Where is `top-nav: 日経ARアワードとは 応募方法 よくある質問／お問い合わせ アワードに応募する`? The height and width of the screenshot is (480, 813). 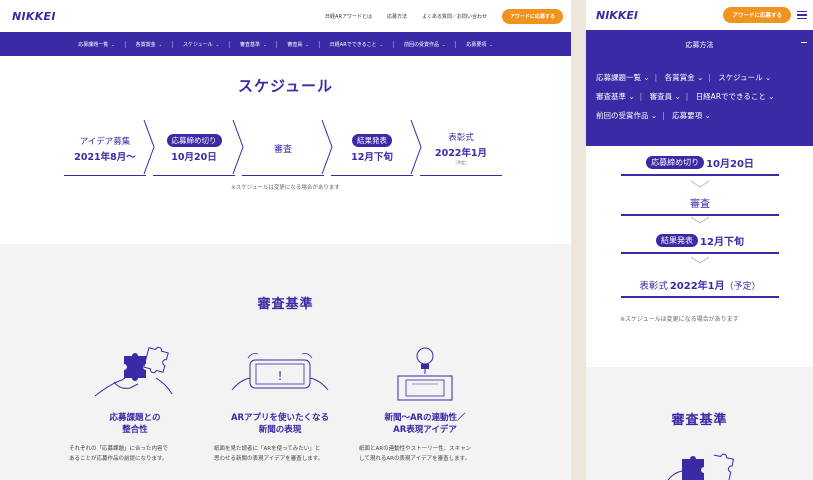 top-nav: 日経ARアワードとは 応募方法 よくある質問／お問い合わせ アワードに応募する is located at coordinates (444, 16).